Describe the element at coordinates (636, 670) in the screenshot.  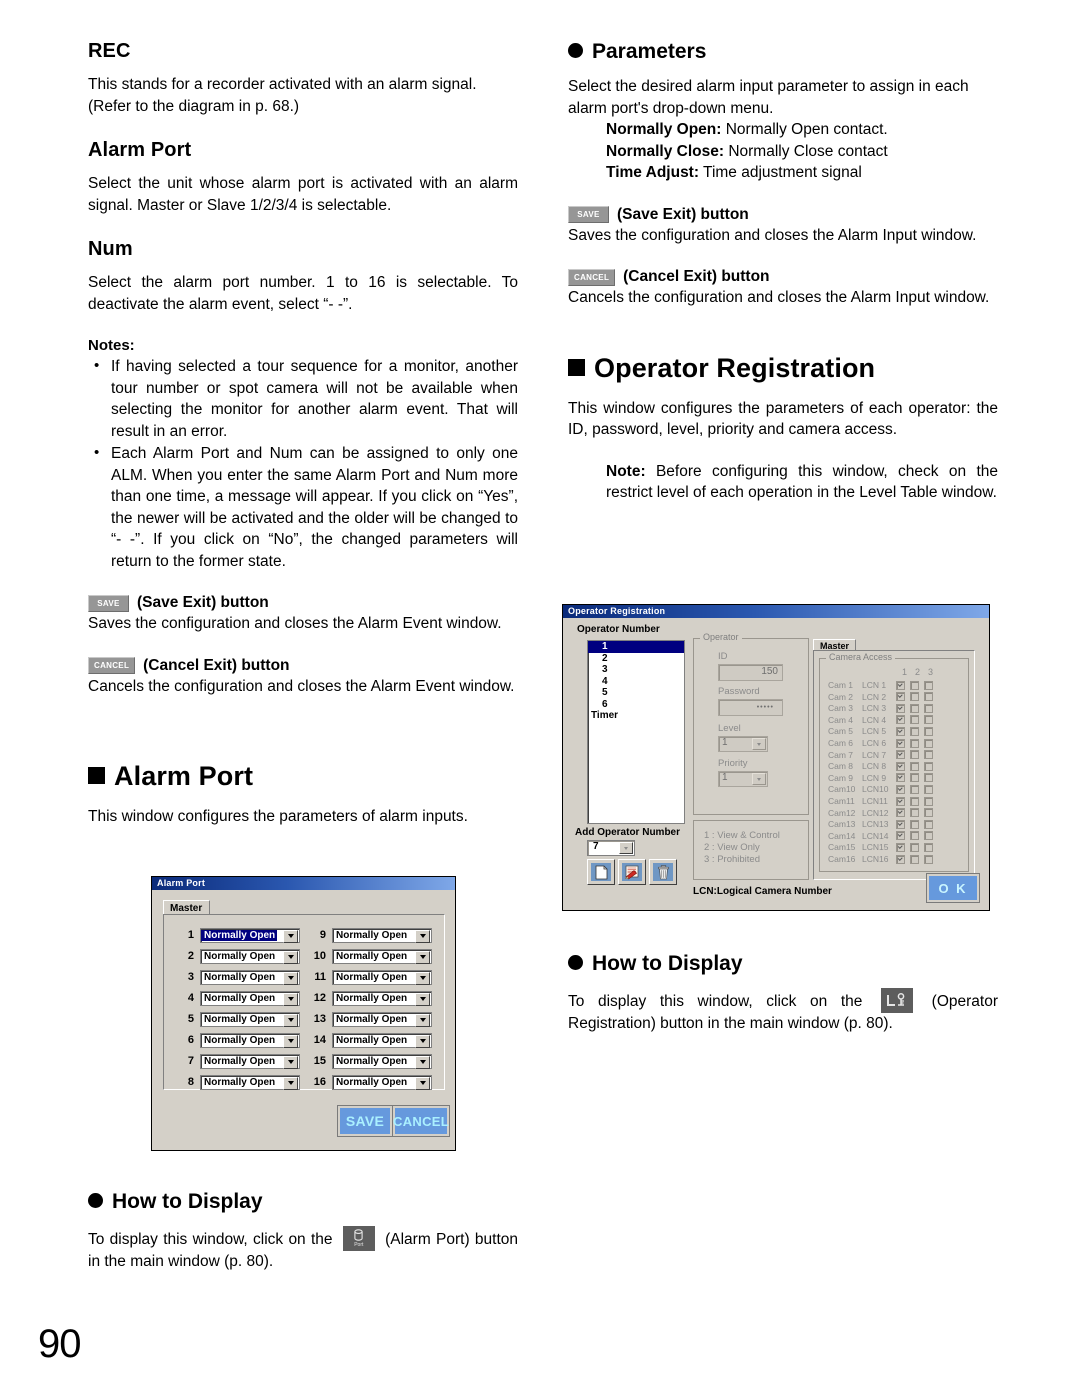
I see `list-item: 3` at that location.